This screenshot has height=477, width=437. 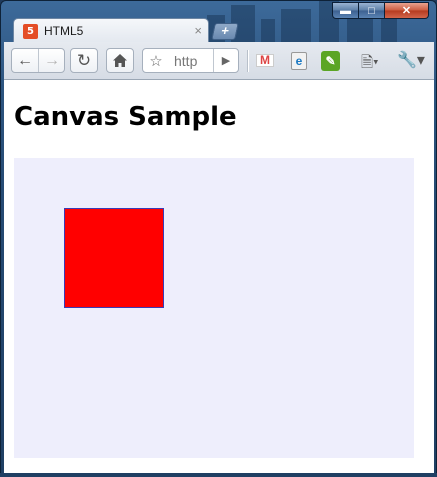 What do you see at coordinates (411, 60) in the screenshot?
I see `wrench-icon: 🔧▾` at bounding box center [411, 60].